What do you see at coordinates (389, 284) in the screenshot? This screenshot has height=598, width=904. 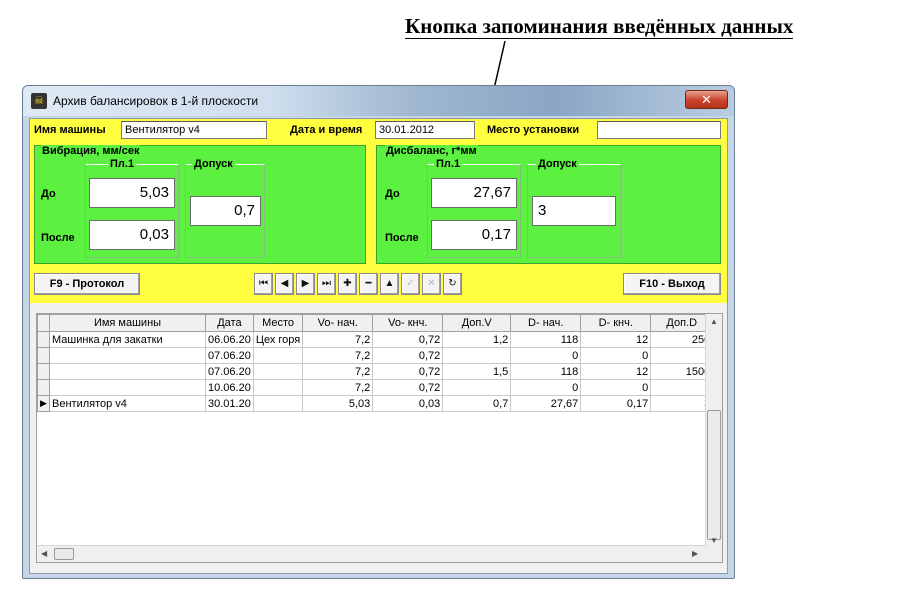 I see `edit-record-button: ▲` at bounding box center [389, 284].